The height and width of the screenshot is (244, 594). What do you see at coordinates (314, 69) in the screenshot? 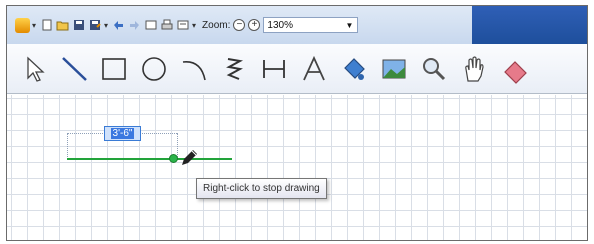
I see `text-icon` at bounding box center [314, 69].